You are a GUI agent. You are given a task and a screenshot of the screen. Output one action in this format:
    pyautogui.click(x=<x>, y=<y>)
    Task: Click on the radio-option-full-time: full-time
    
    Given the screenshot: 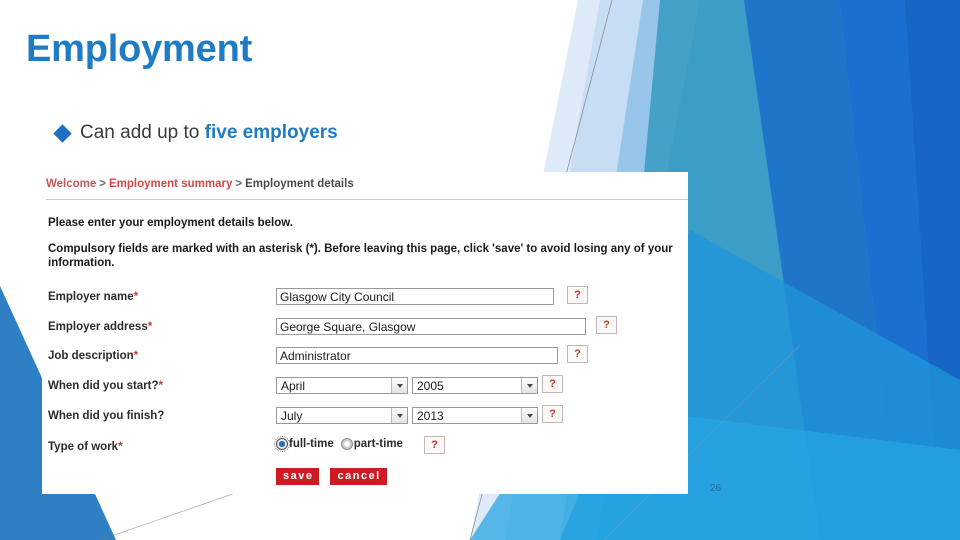 What is the action you would take?
    pyautogui.click(x=304, y=444)
    